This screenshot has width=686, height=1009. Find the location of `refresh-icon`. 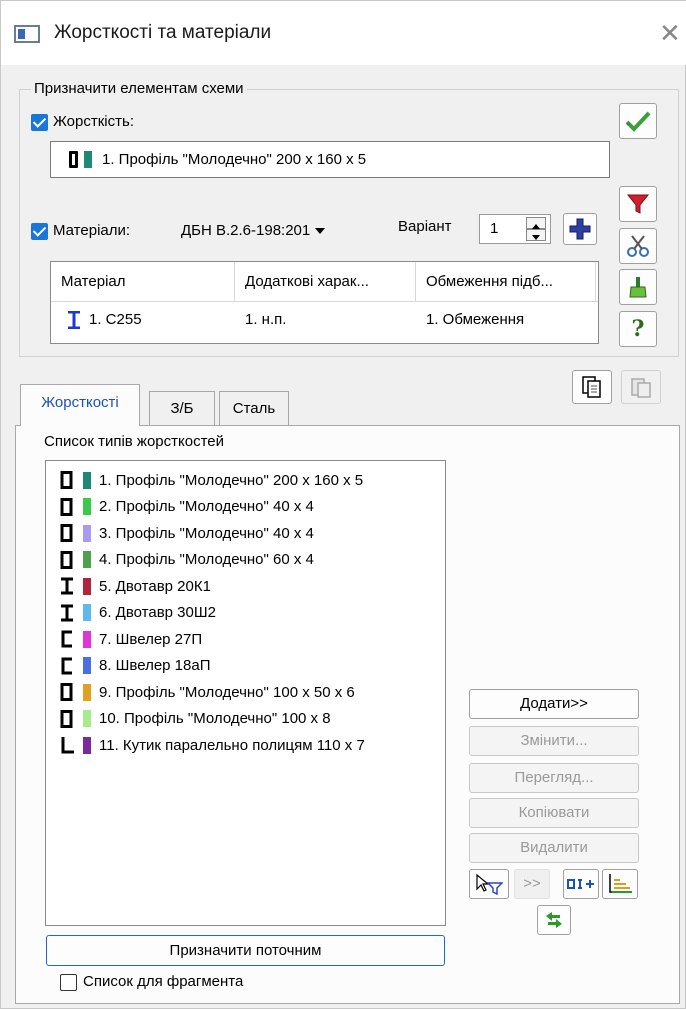

refresh-icon is located at coordinates (554, 920).